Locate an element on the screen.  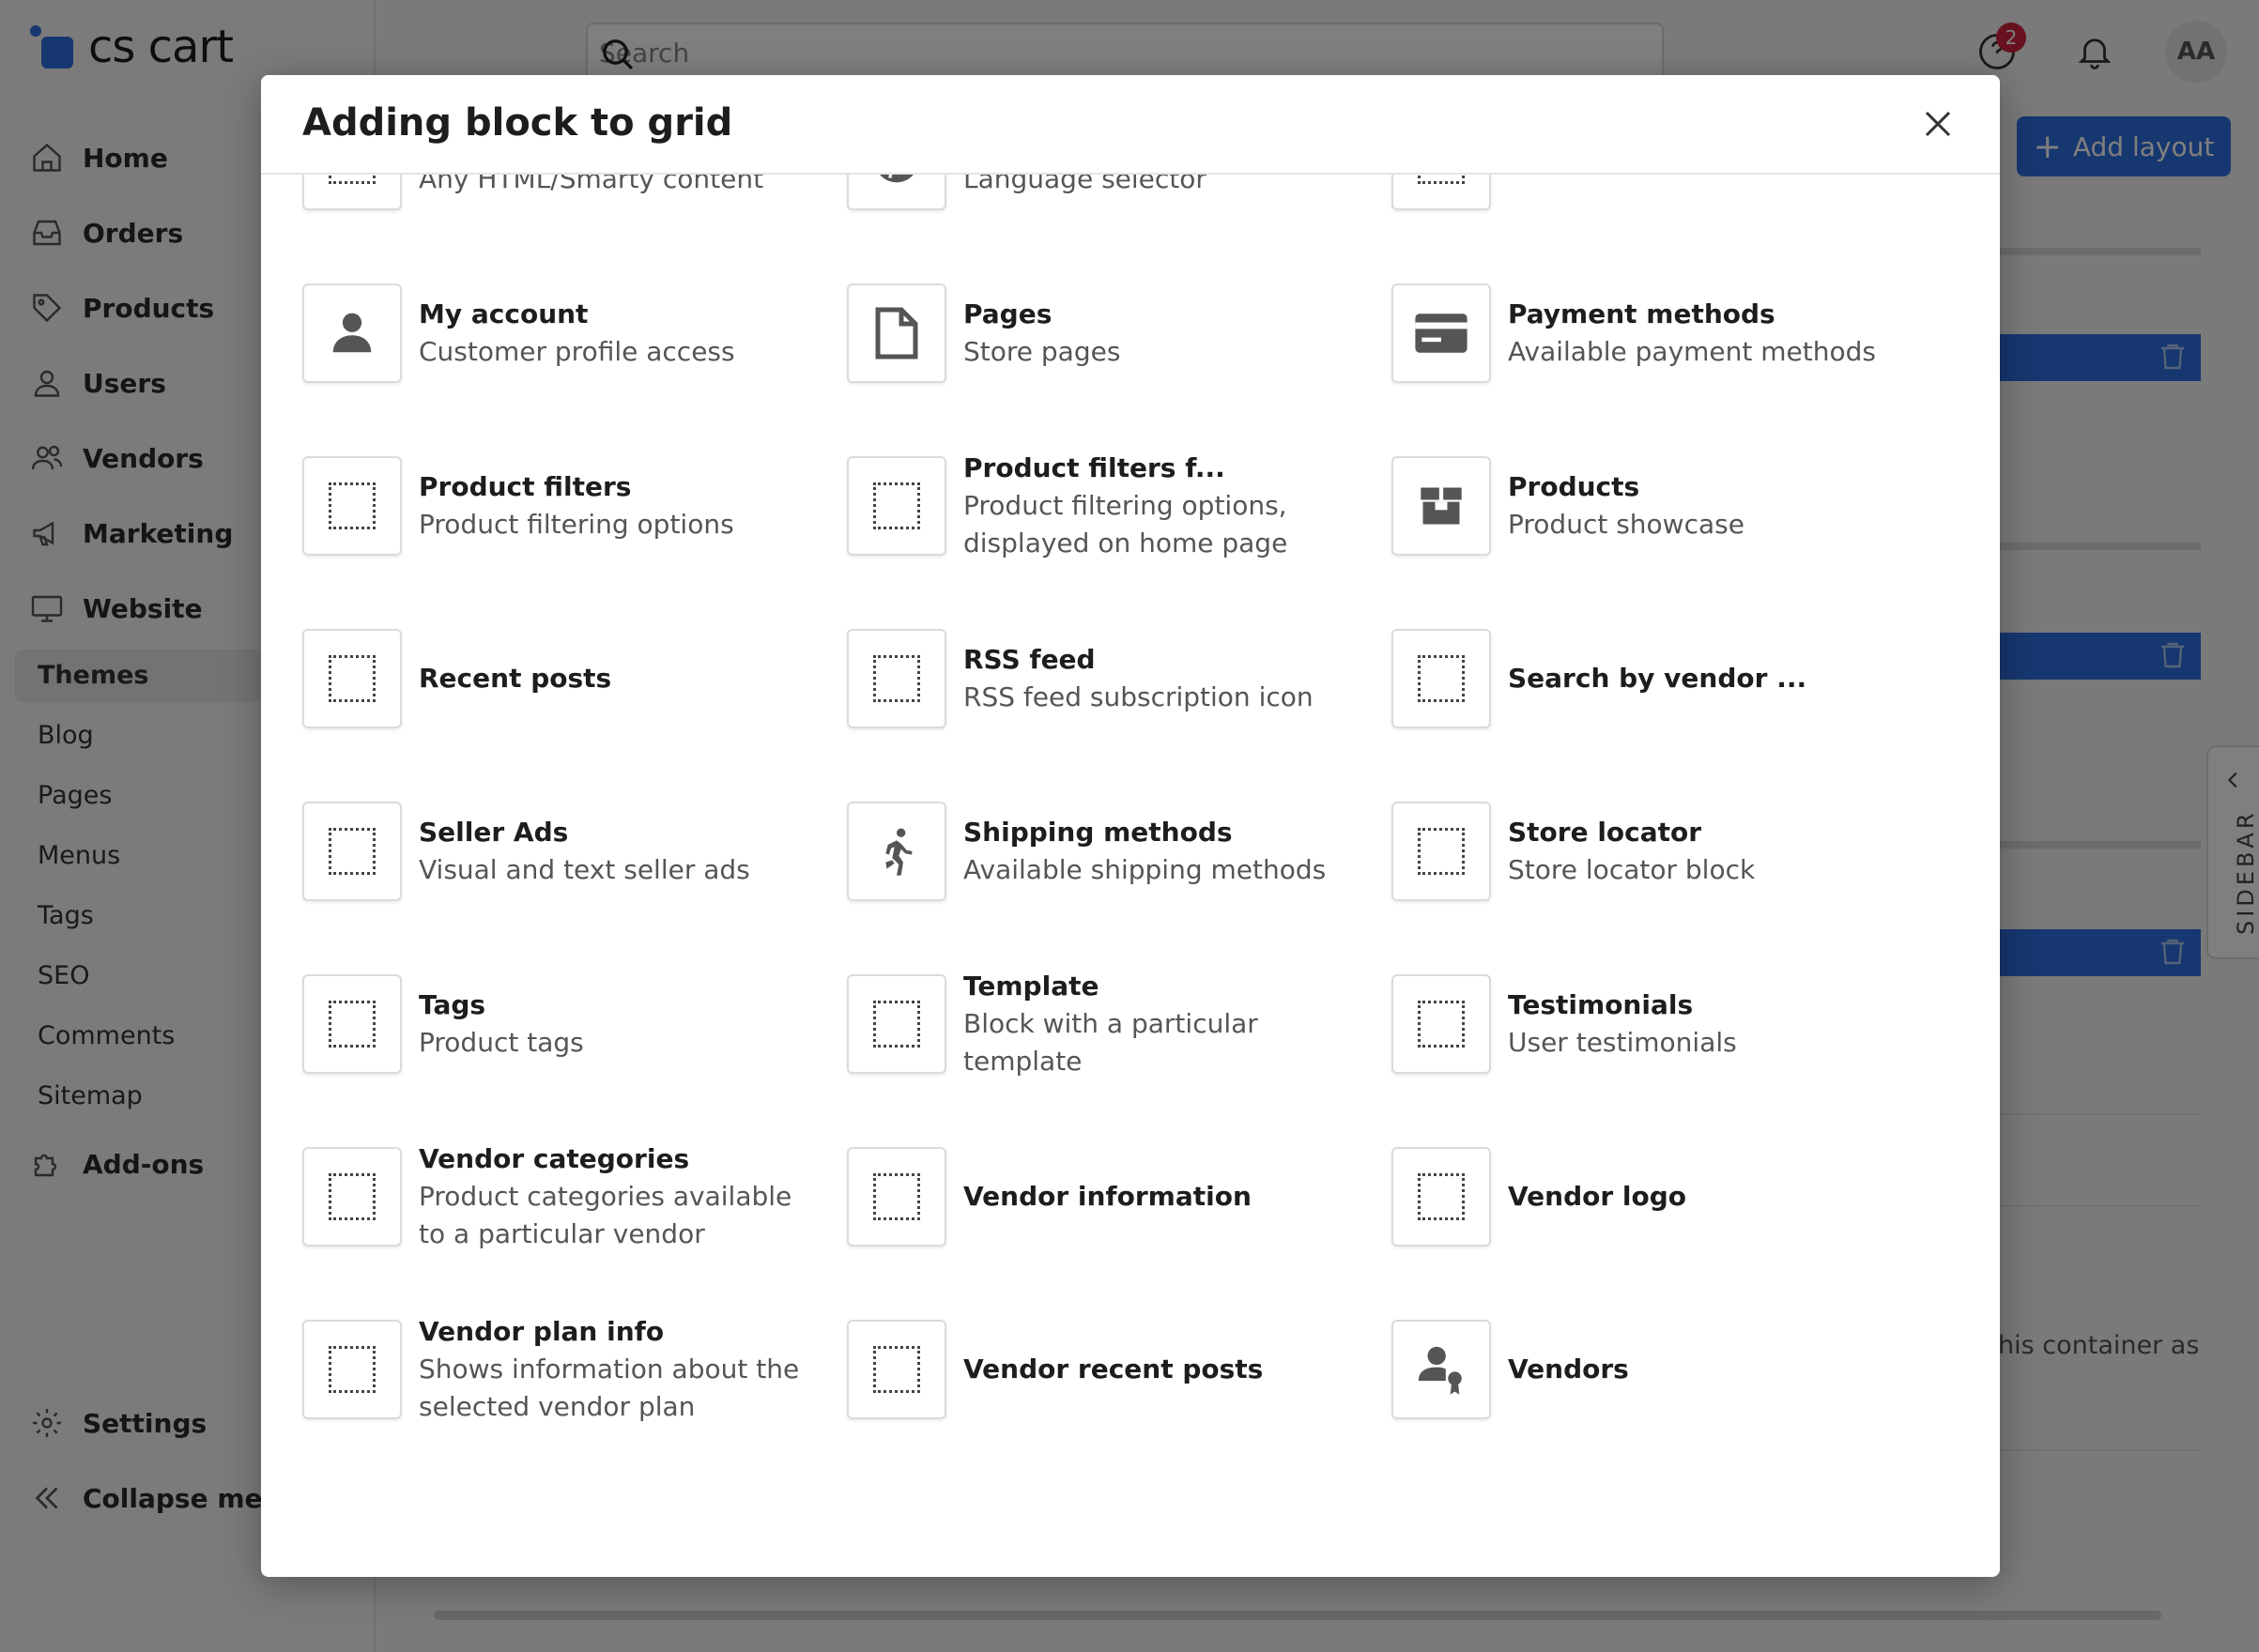
block-option-recent-posts: Recent posts is located at coordinates (565, 699).